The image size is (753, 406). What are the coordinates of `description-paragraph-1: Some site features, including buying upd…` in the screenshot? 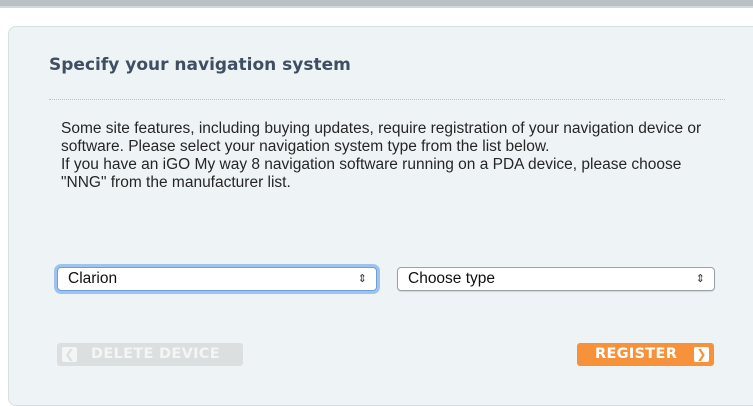 It's located at (381, 137).